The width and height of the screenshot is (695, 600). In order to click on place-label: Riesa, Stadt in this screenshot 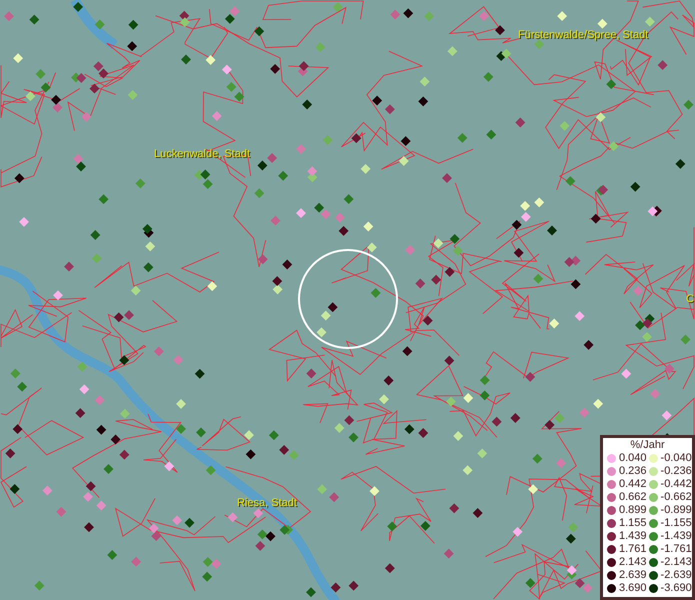, I will do `click(267, 503)`.